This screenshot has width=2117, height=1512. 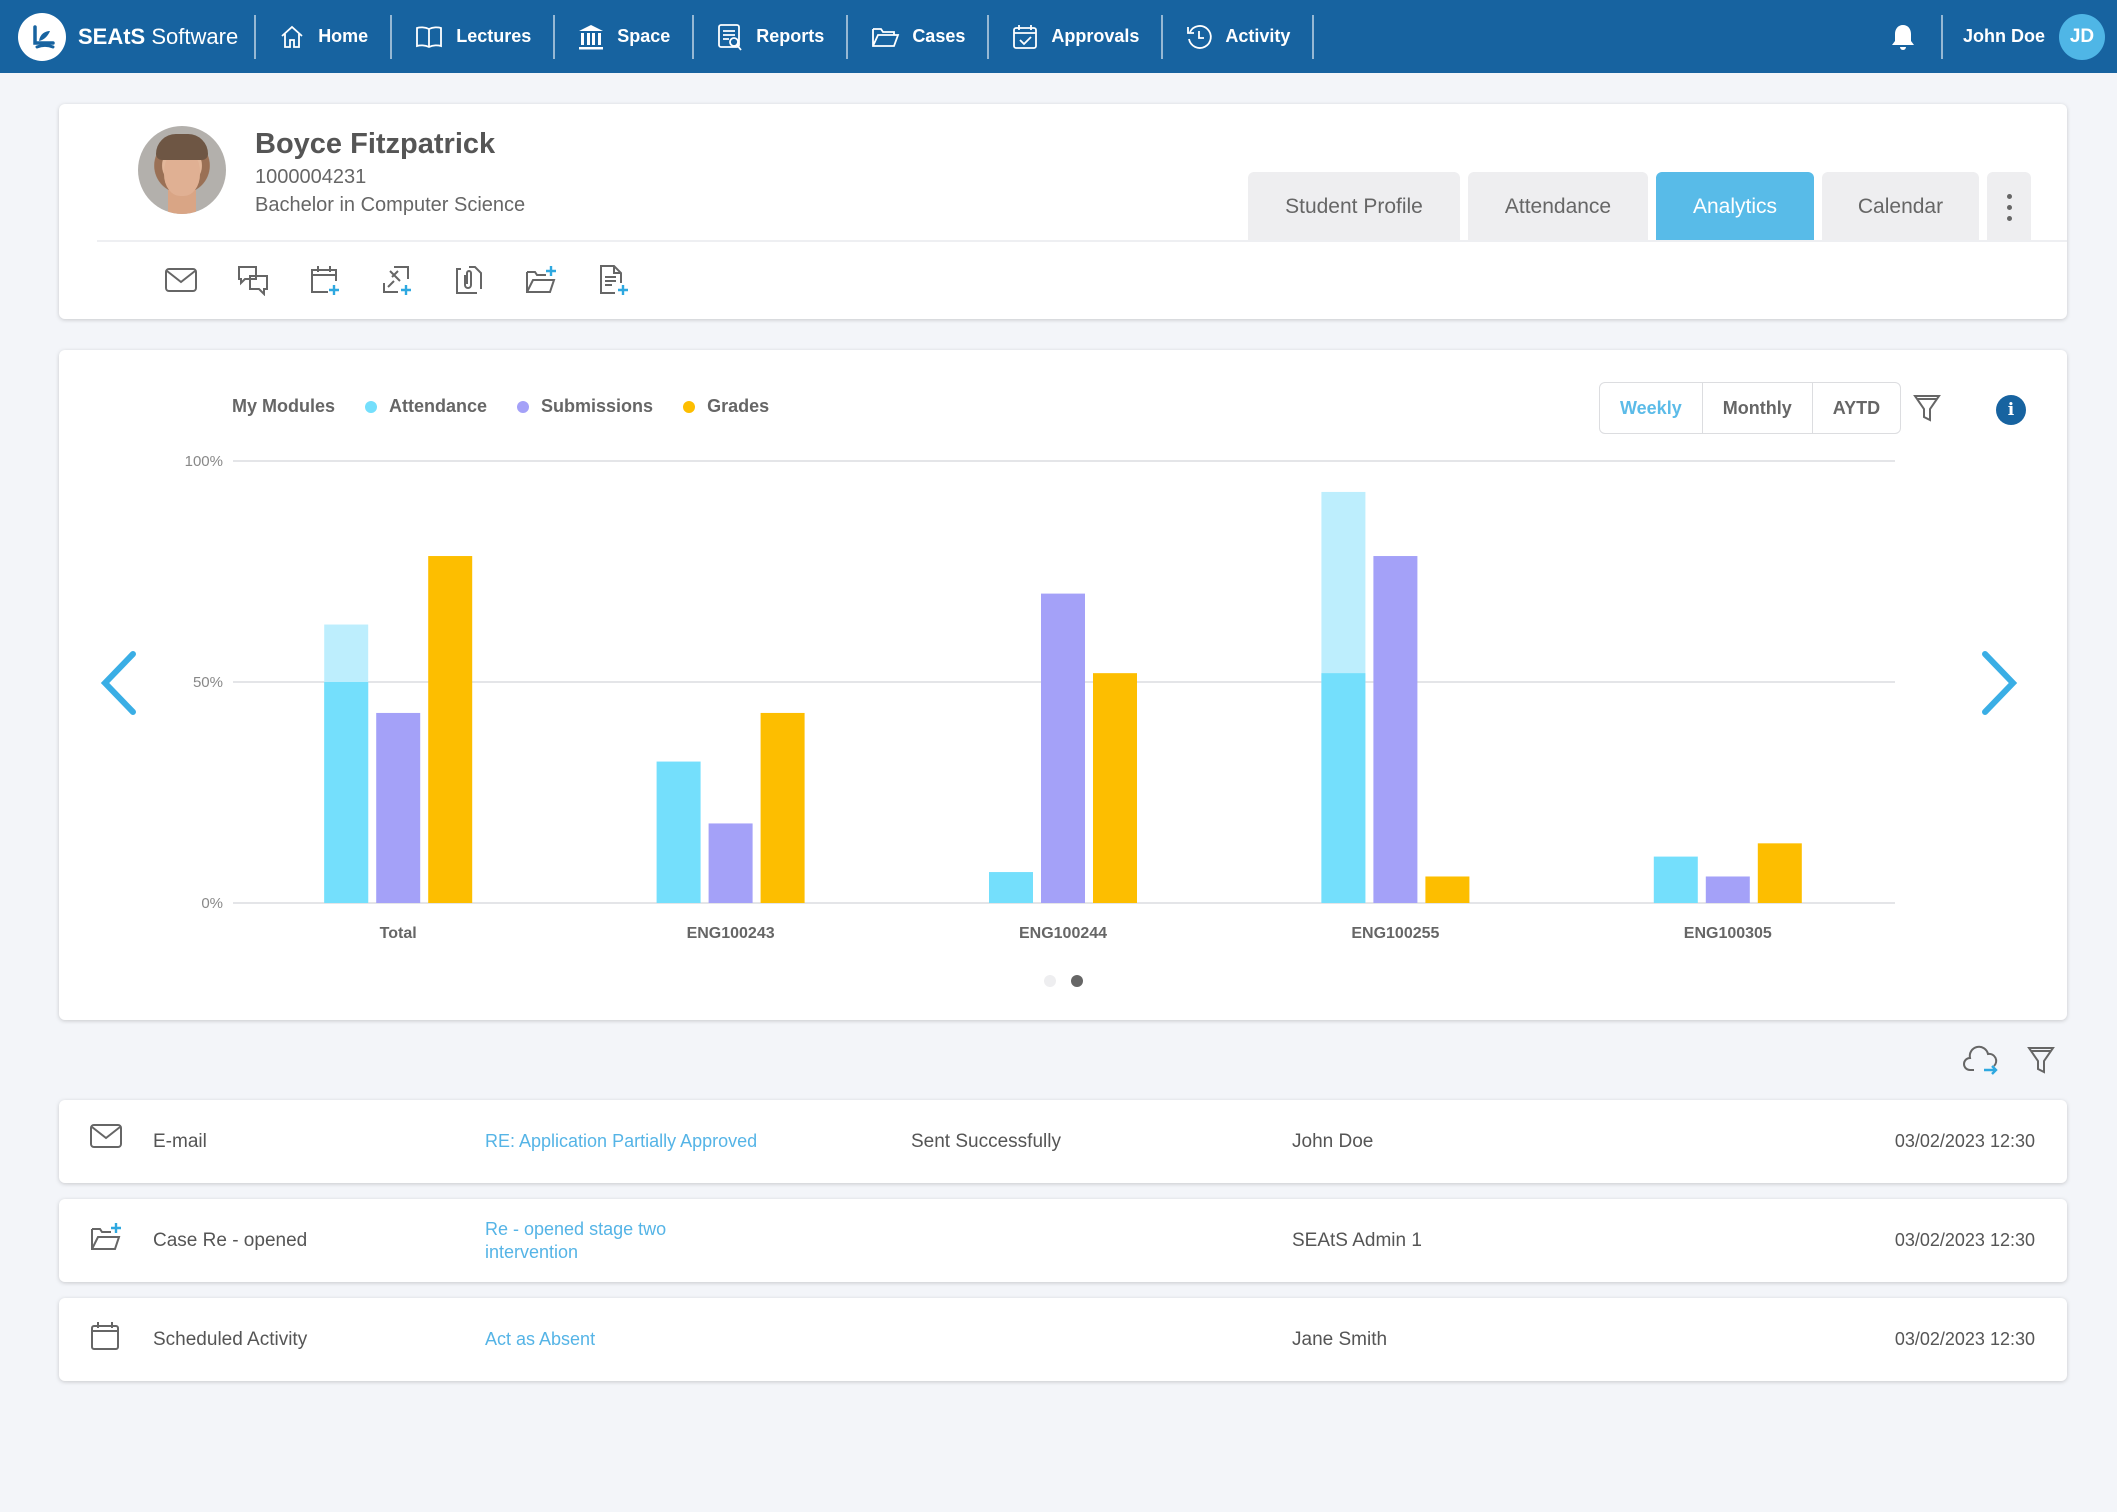 What do you see at coordinates (212, 903) in the screenshot?
I see `y-tick-label: 0%` at bounding box center [212, 903].